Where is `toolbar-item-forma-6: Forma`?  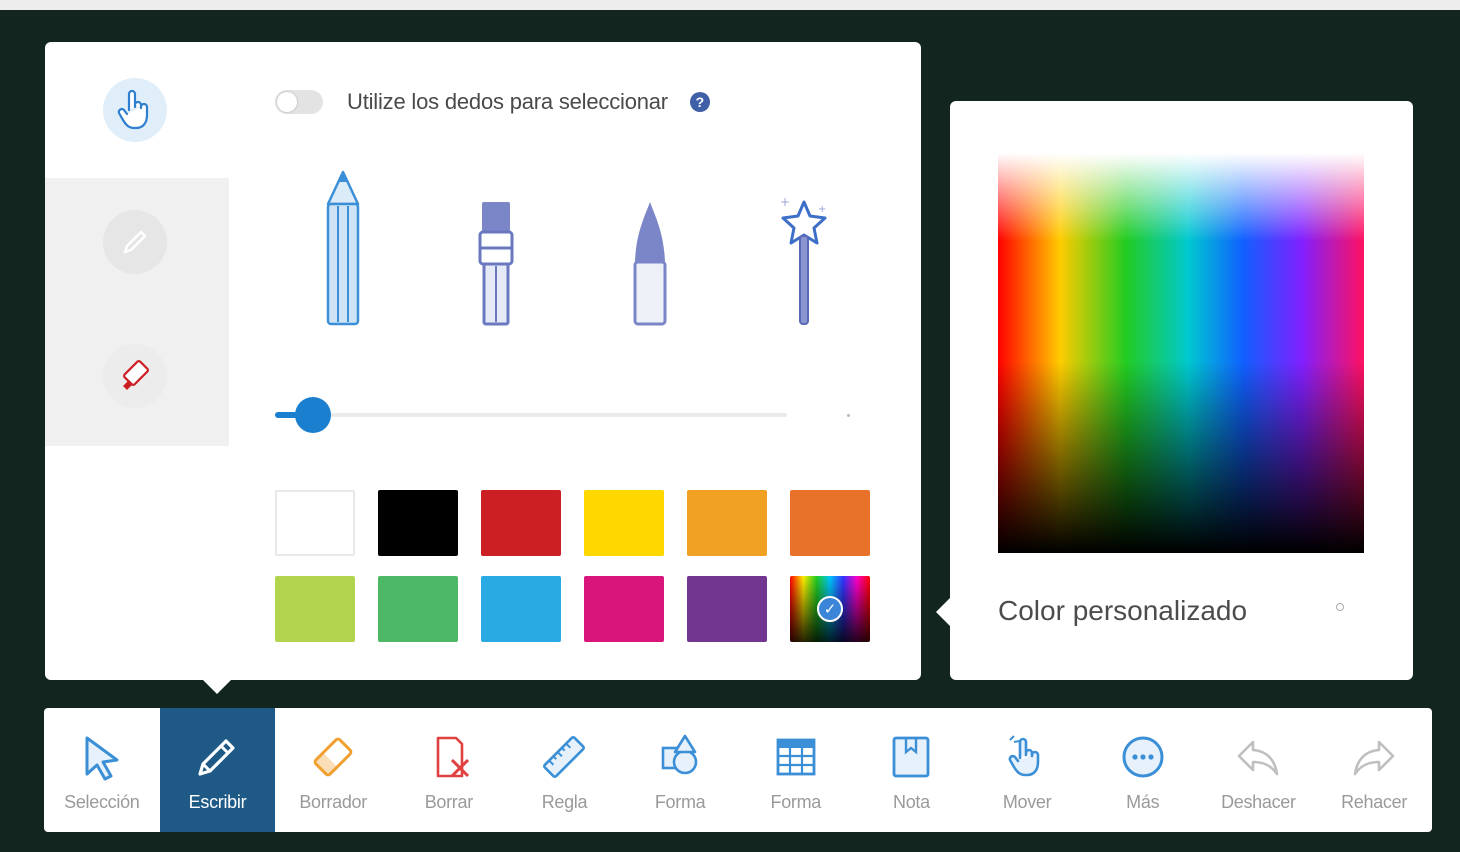 toolbar-item-forma-6: Forma is located at coordinates (796, 770).